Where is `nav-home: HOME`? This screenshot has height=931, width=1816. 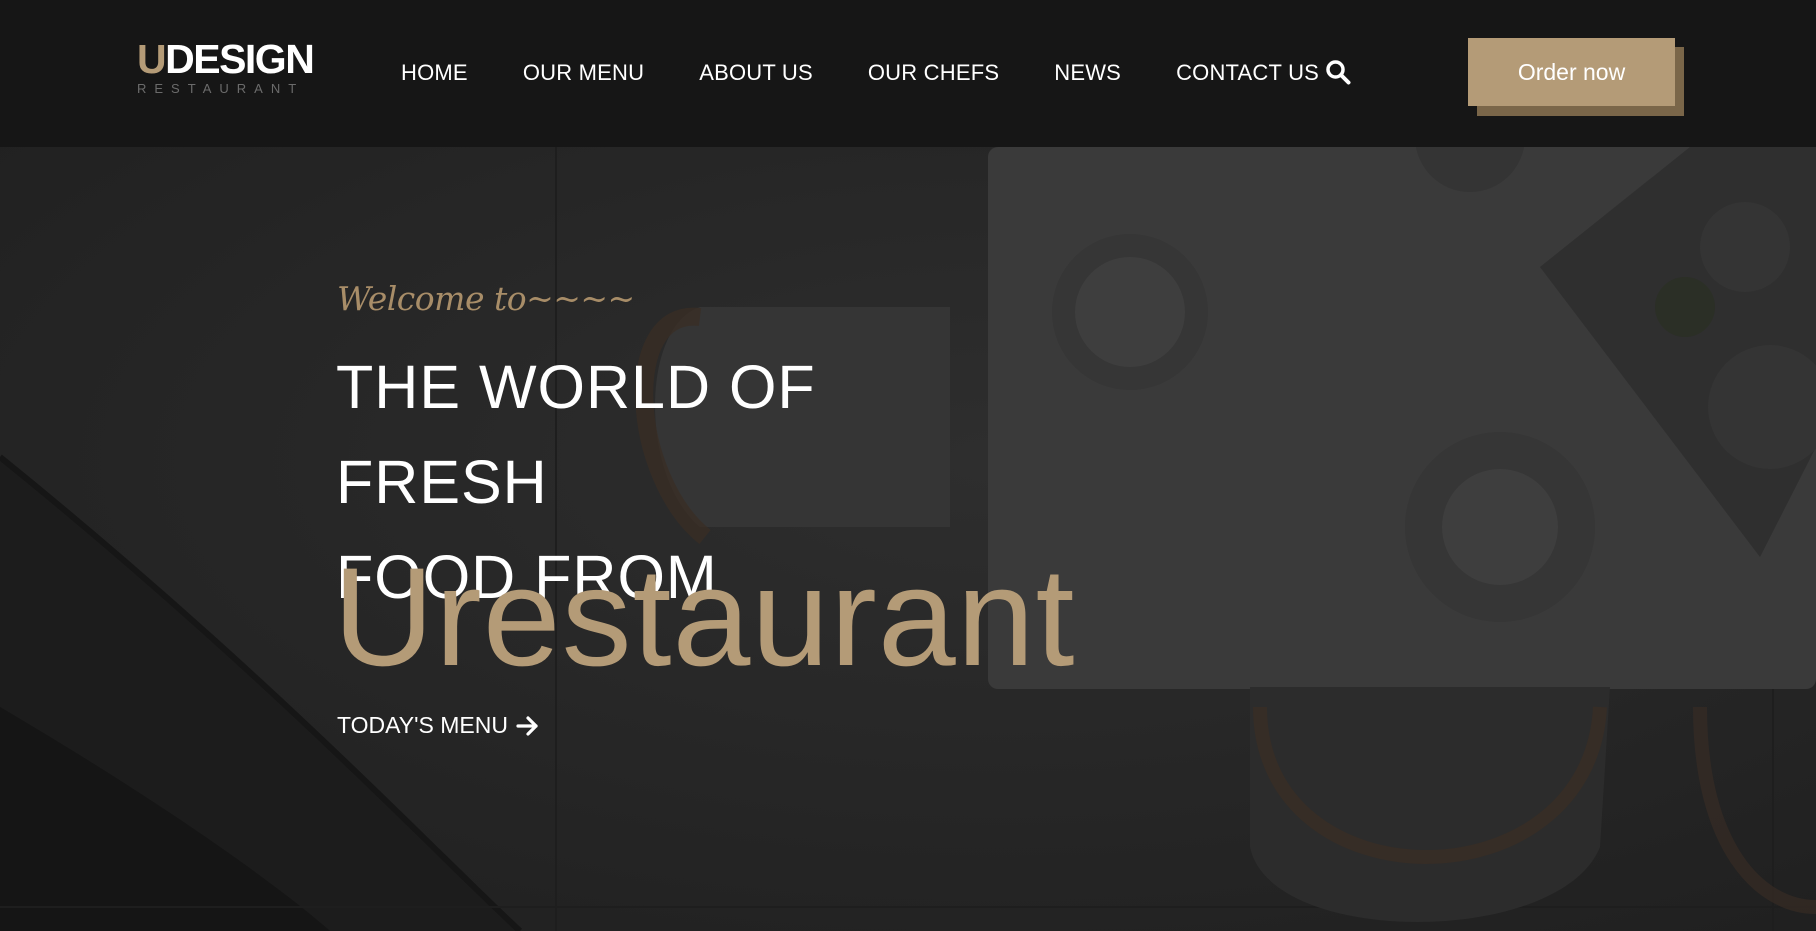
nav-home: HOME is located at coordinates (434, 73).